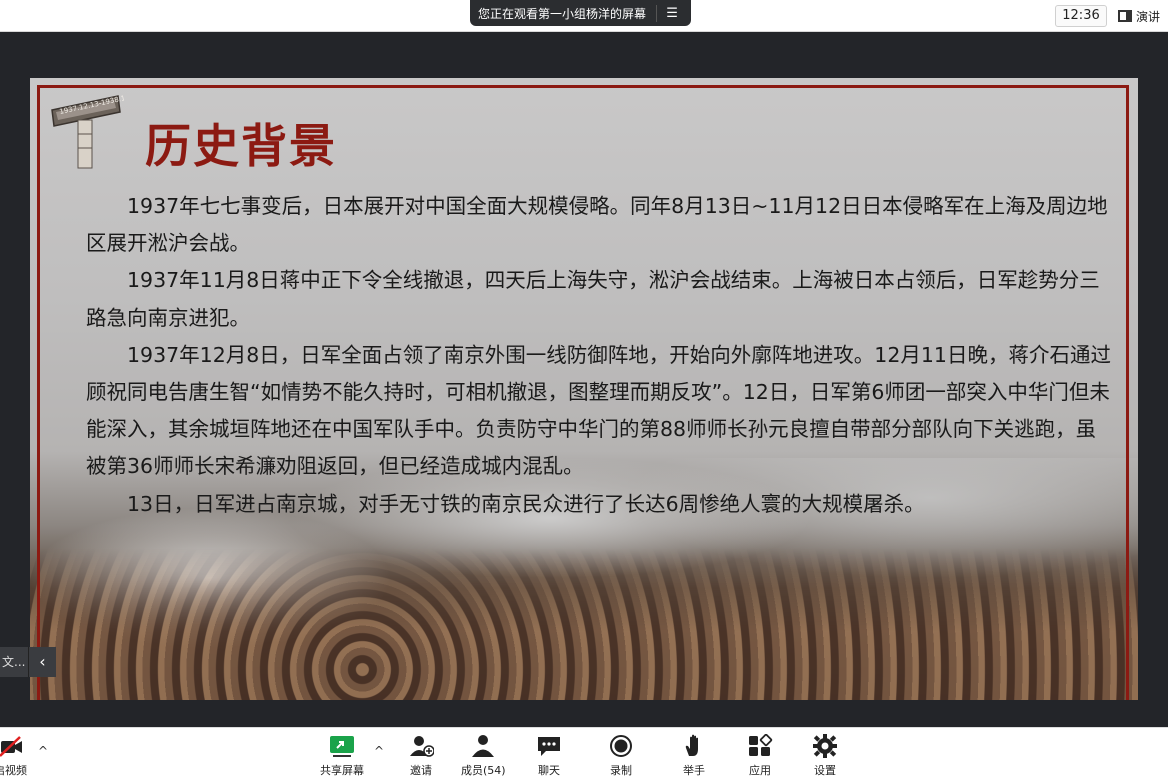  I want to click on video-label: 启视频, so click(13, 770).